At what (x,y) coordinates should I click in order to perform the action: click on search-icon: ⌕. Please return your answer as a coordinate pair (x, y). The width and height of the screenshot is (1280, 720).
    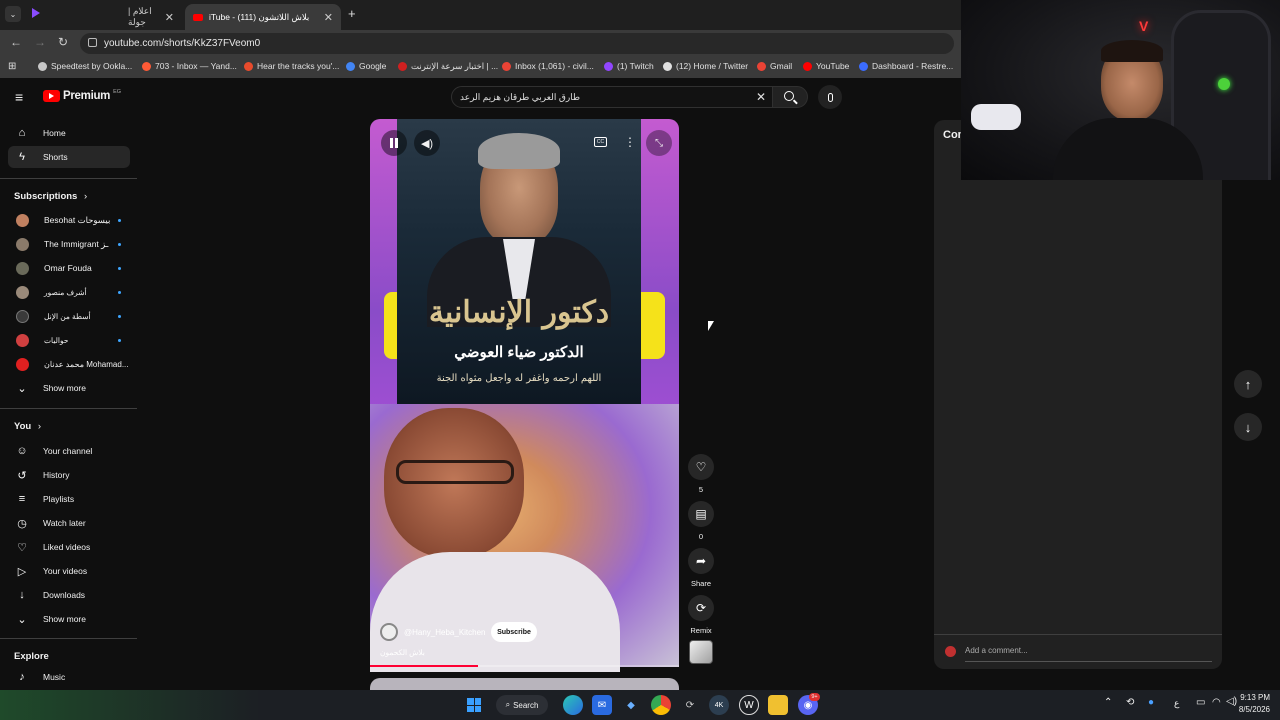
    Looking at the image, I should click on (508, 704).